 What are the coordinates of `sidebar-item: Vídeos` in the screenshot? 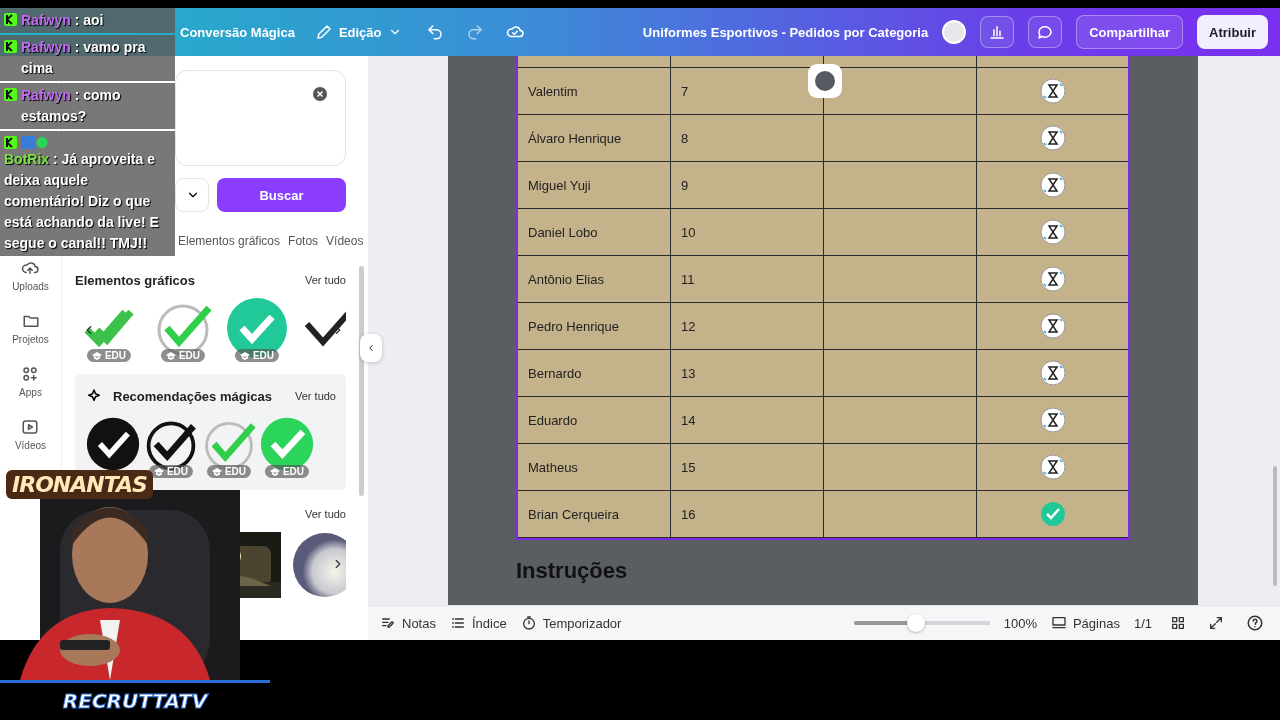 It's located at (30, 434).